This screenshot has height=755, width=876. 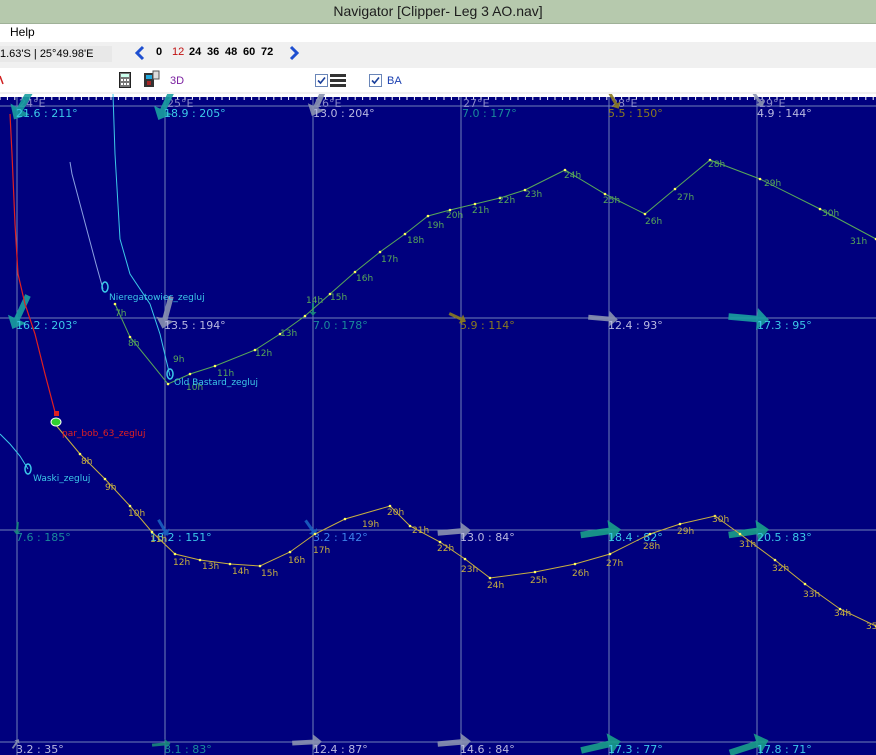 What do you see at coordinates (40, 749) in the screenshot?
I see `wind-label: 3.2 : 35°` at bounding box center [40, 749].